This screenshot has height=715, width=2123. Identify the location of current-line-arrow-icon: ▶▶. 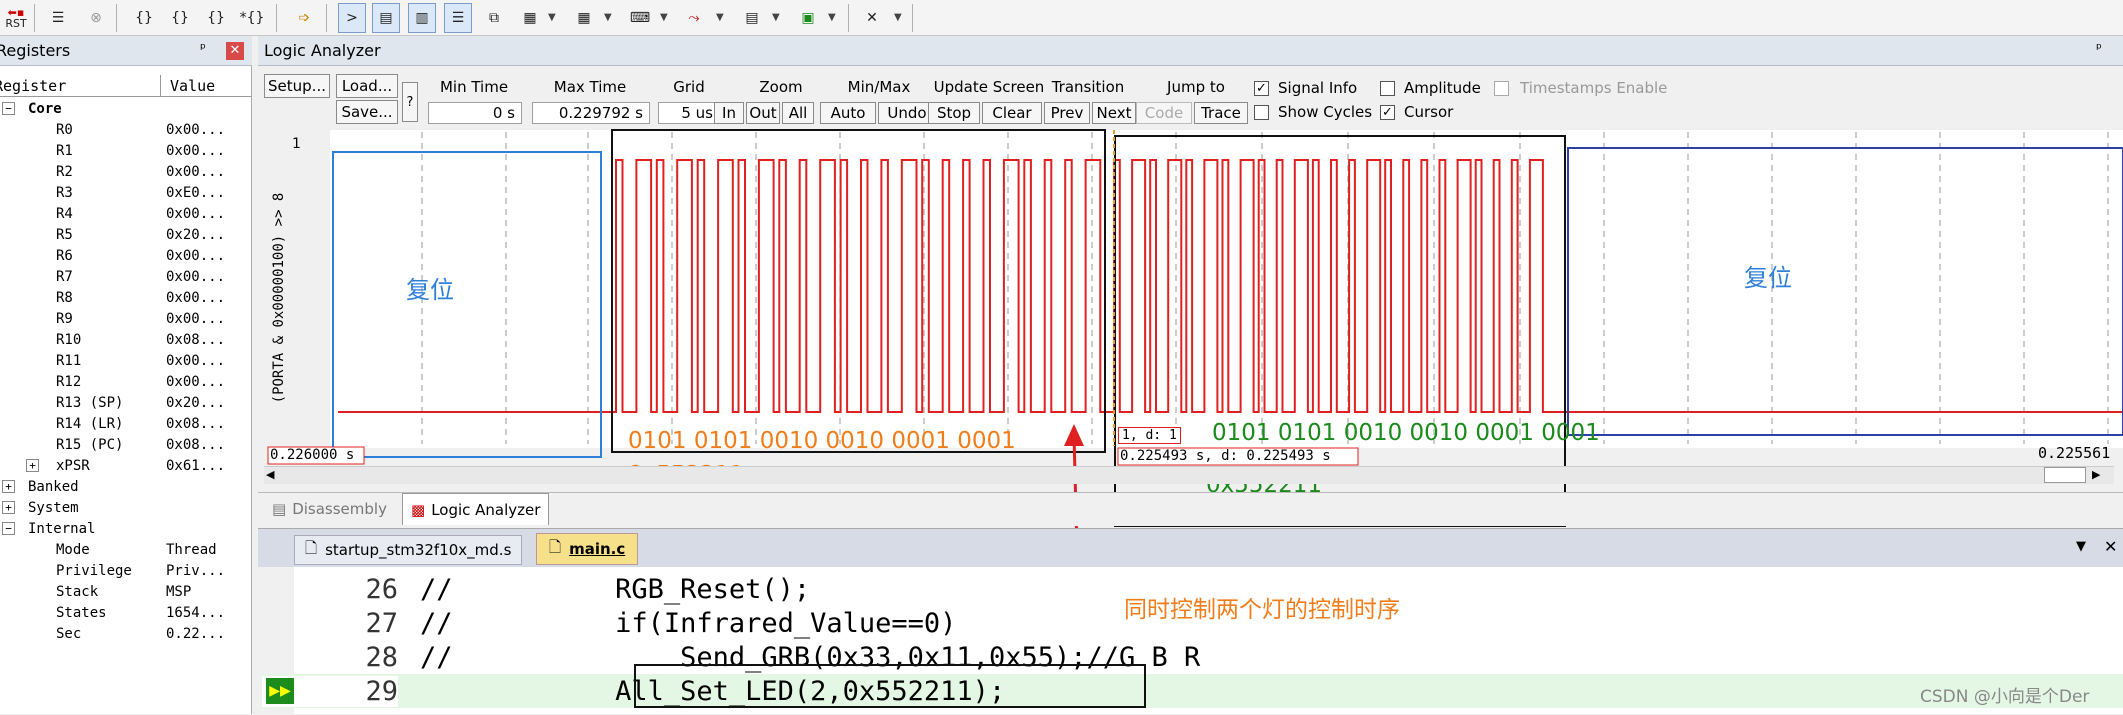
(280, 691).